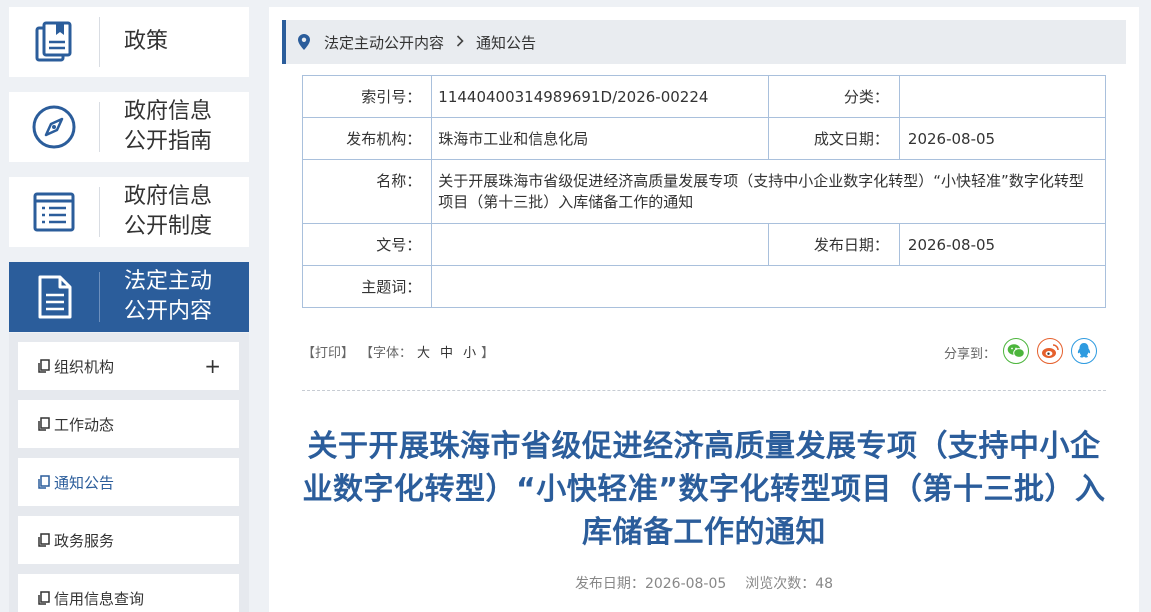 The width and height of the screenshot is (1151, 612). I want to click on category-value, so click(1002, 96).